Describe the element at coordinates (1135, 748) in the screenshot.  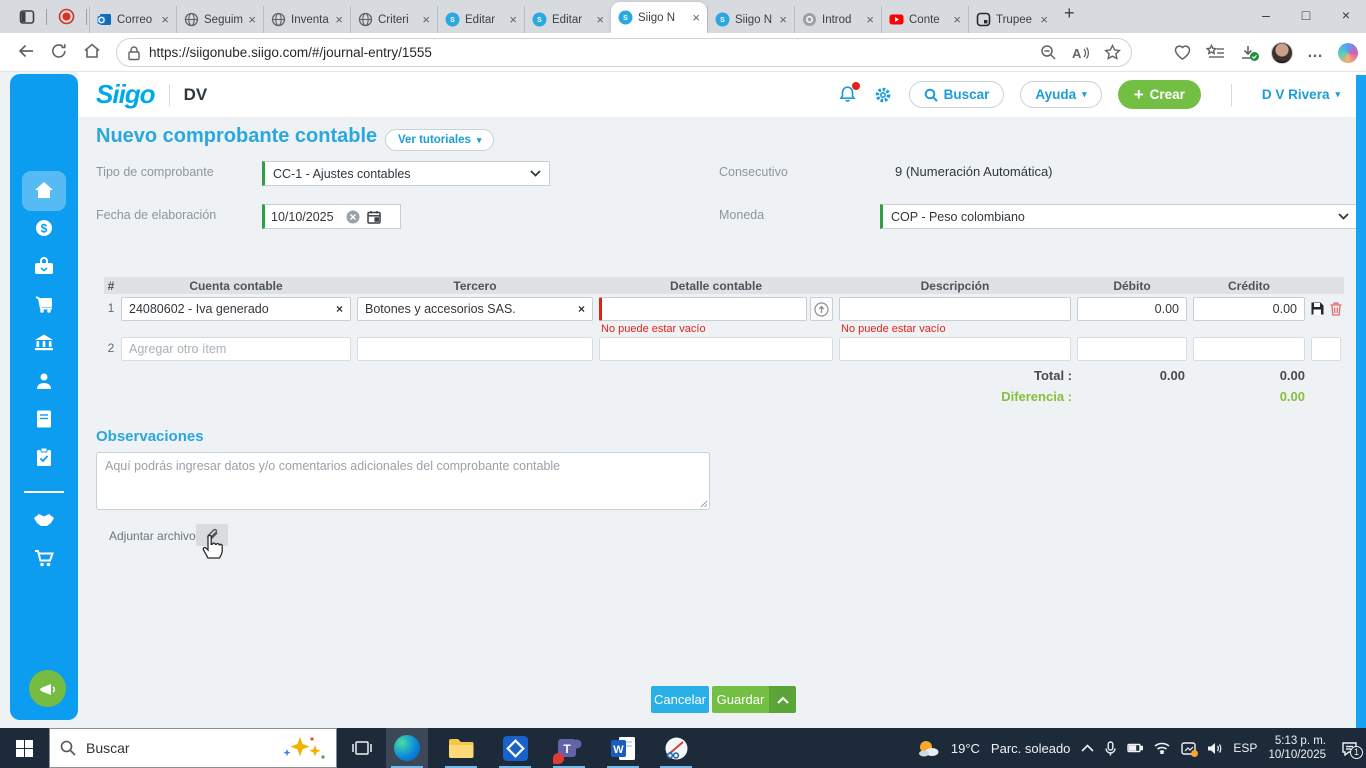
I see `battery-icon` at that location.